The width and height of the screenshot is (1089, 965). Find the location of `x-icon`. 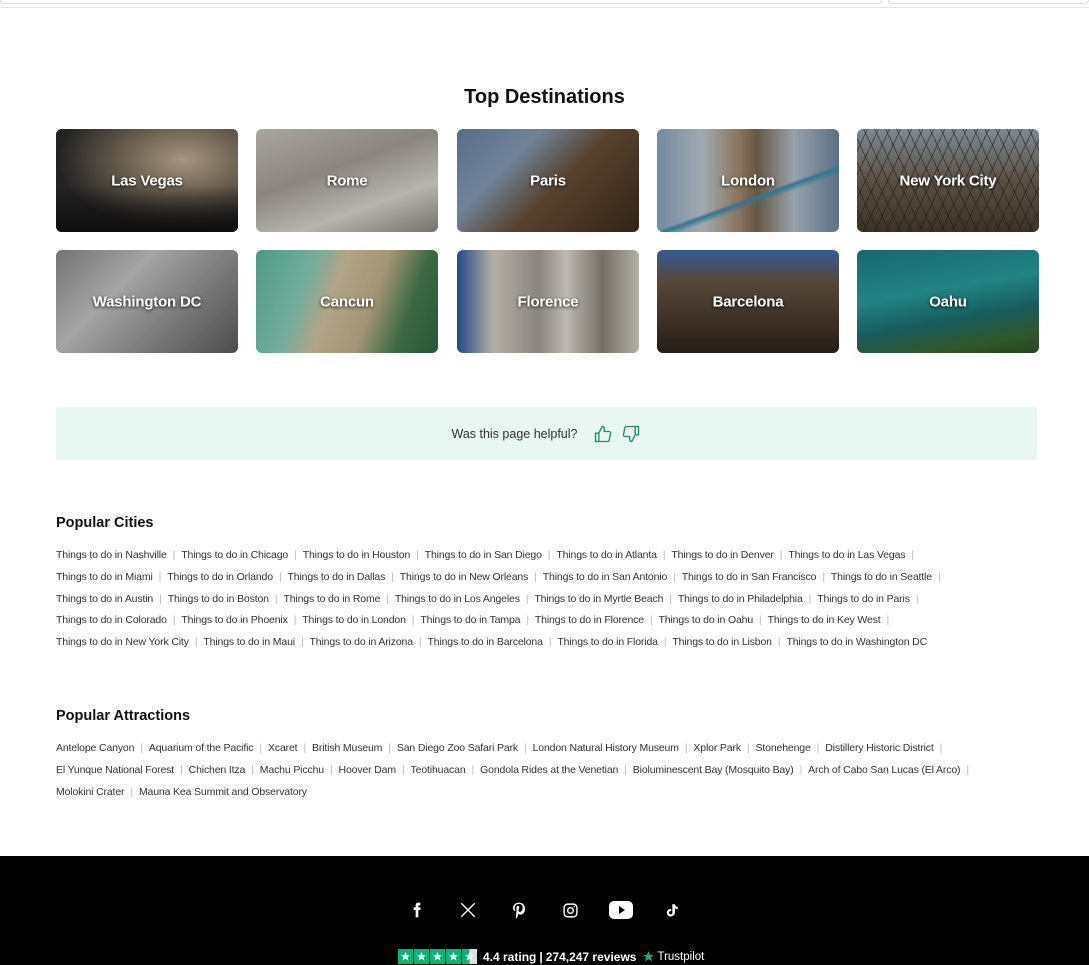

x-icon is located at coordinates (468, 910).